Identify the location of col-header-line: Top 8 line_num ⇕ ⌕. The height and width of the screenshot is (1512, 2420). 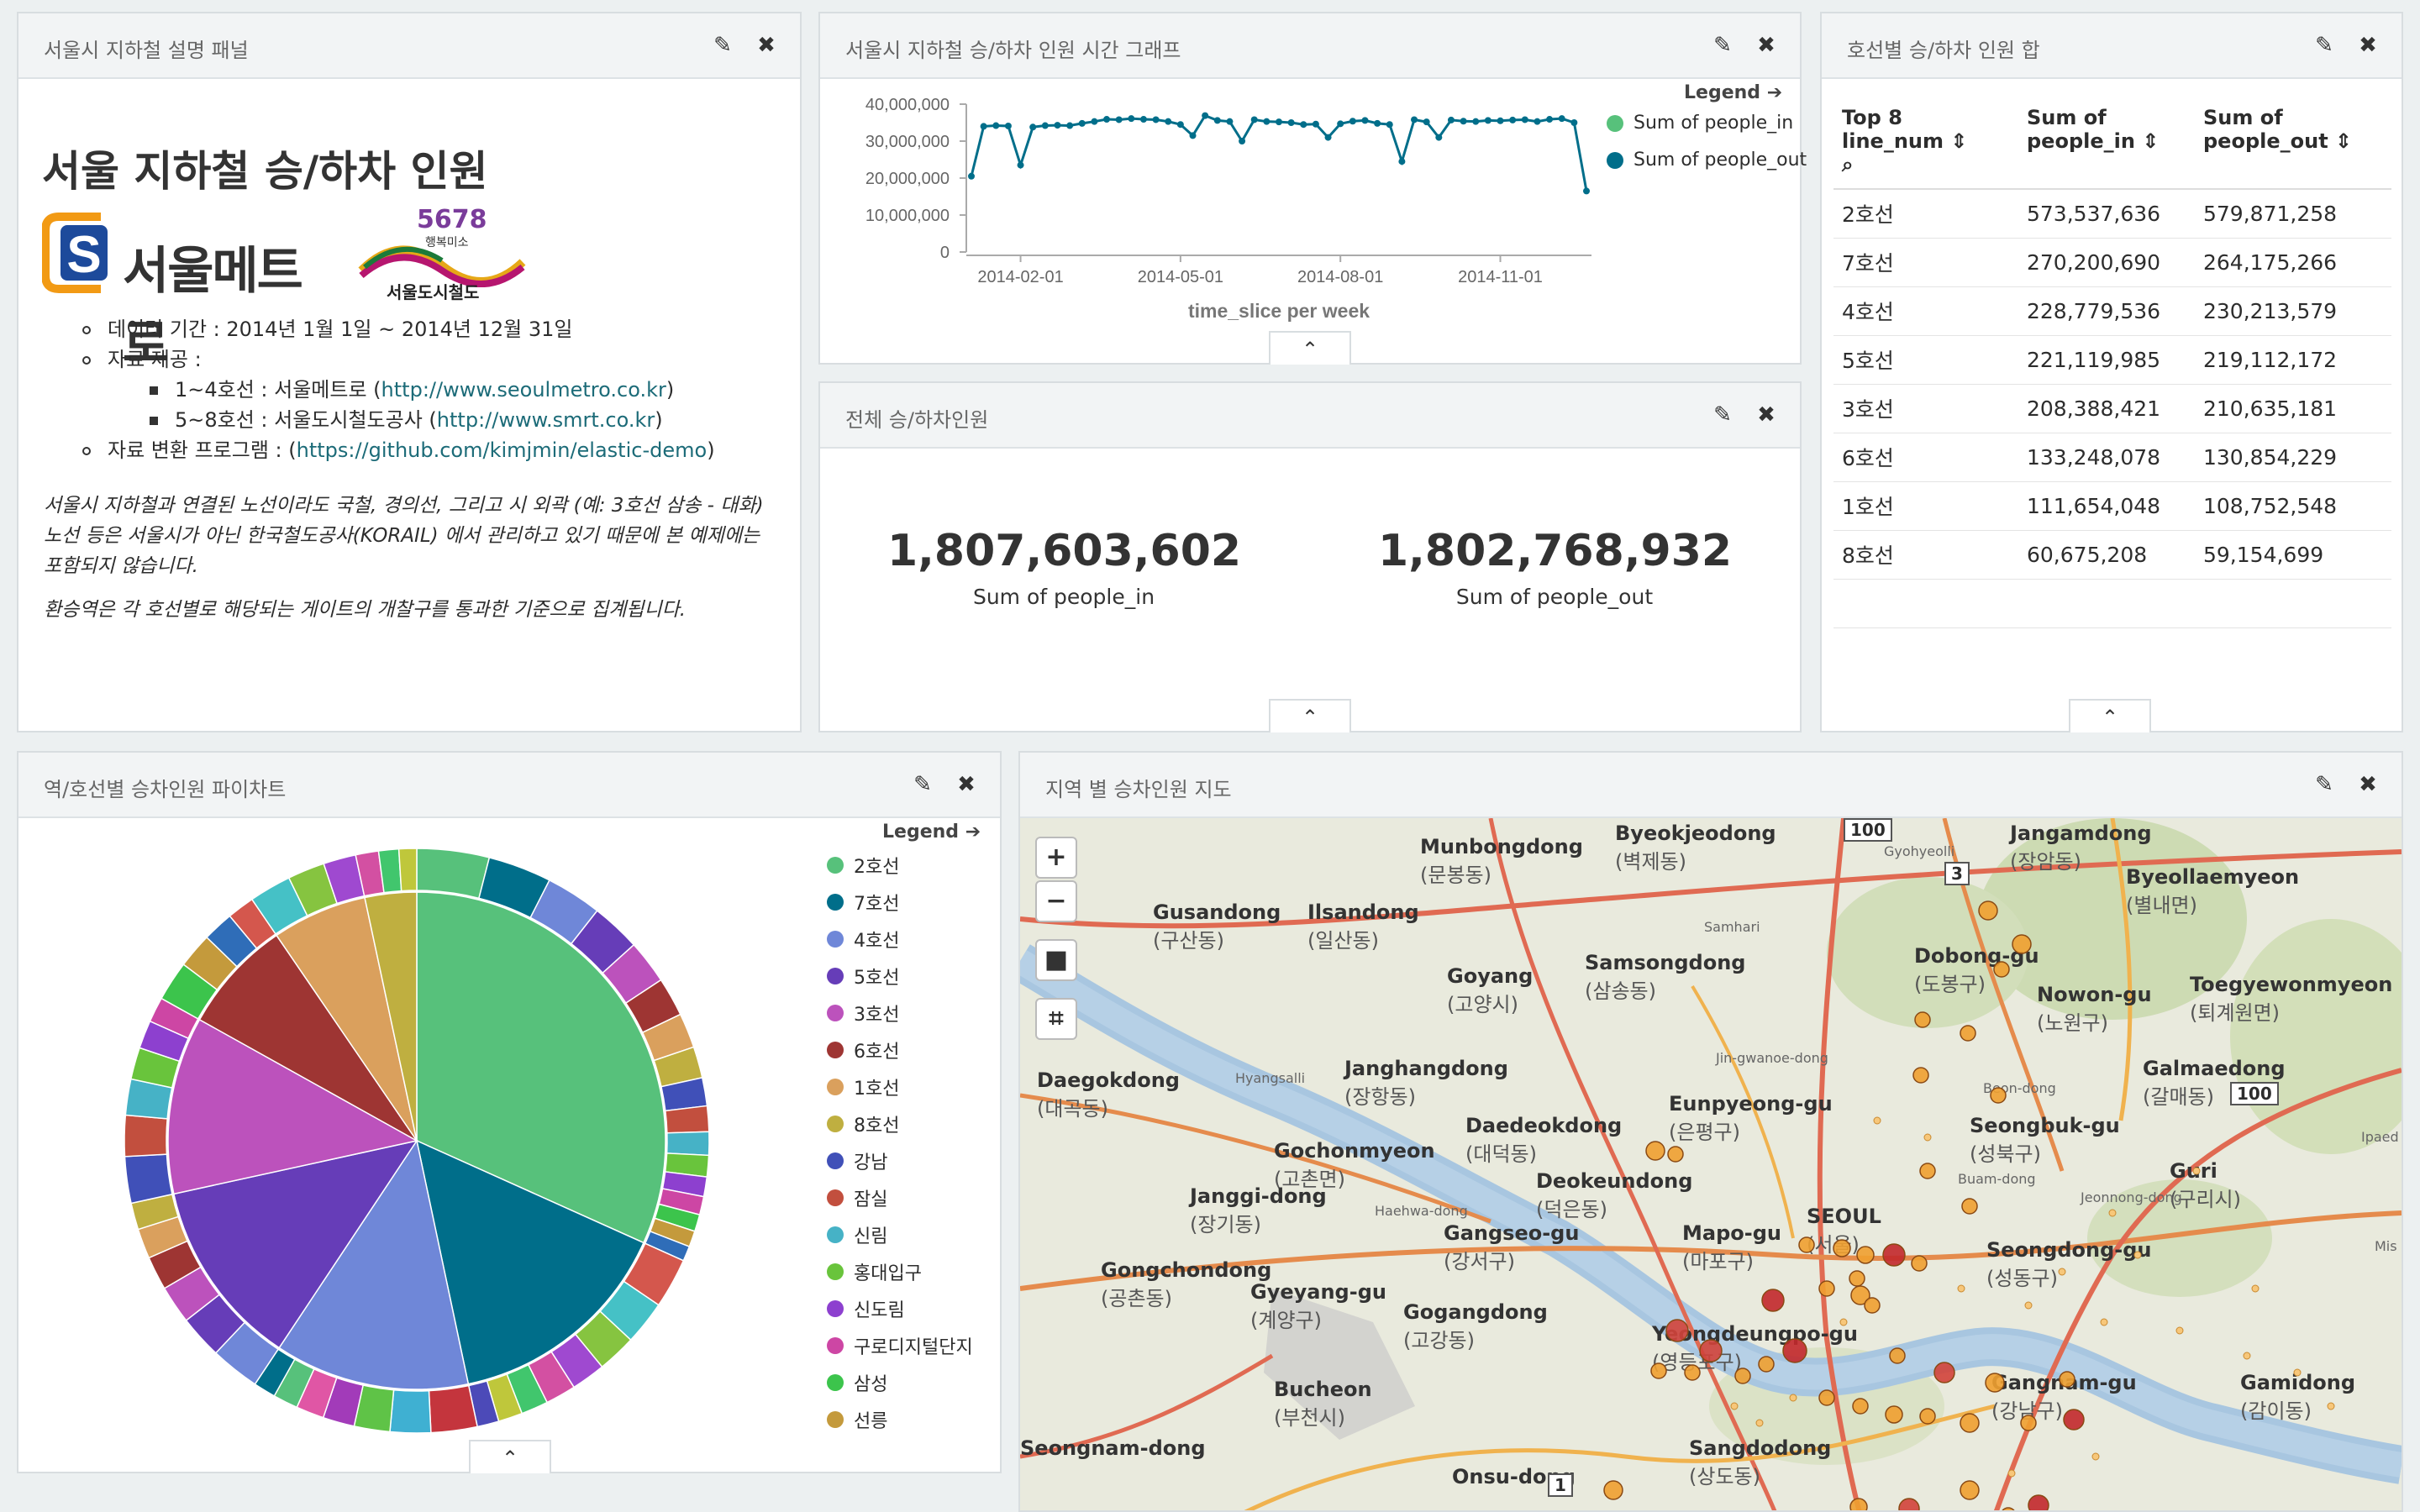
(1925, 143).